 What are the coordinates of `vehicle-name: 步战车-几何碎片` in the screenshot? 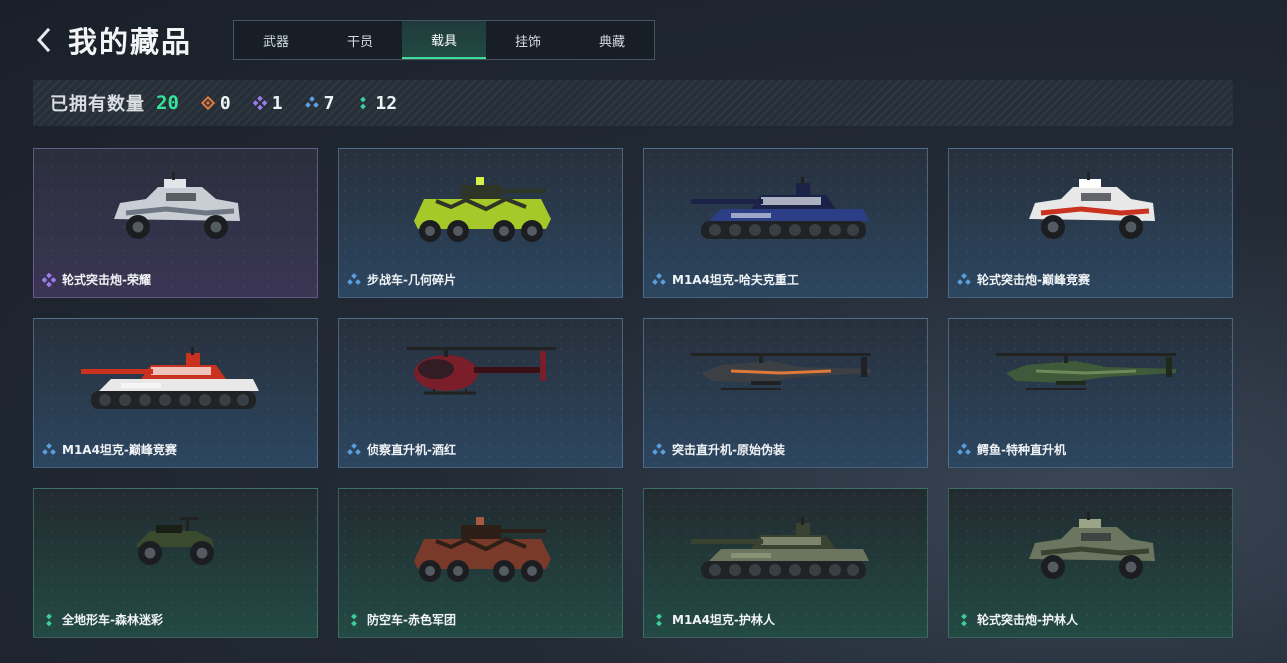 It's located at (411, 280).